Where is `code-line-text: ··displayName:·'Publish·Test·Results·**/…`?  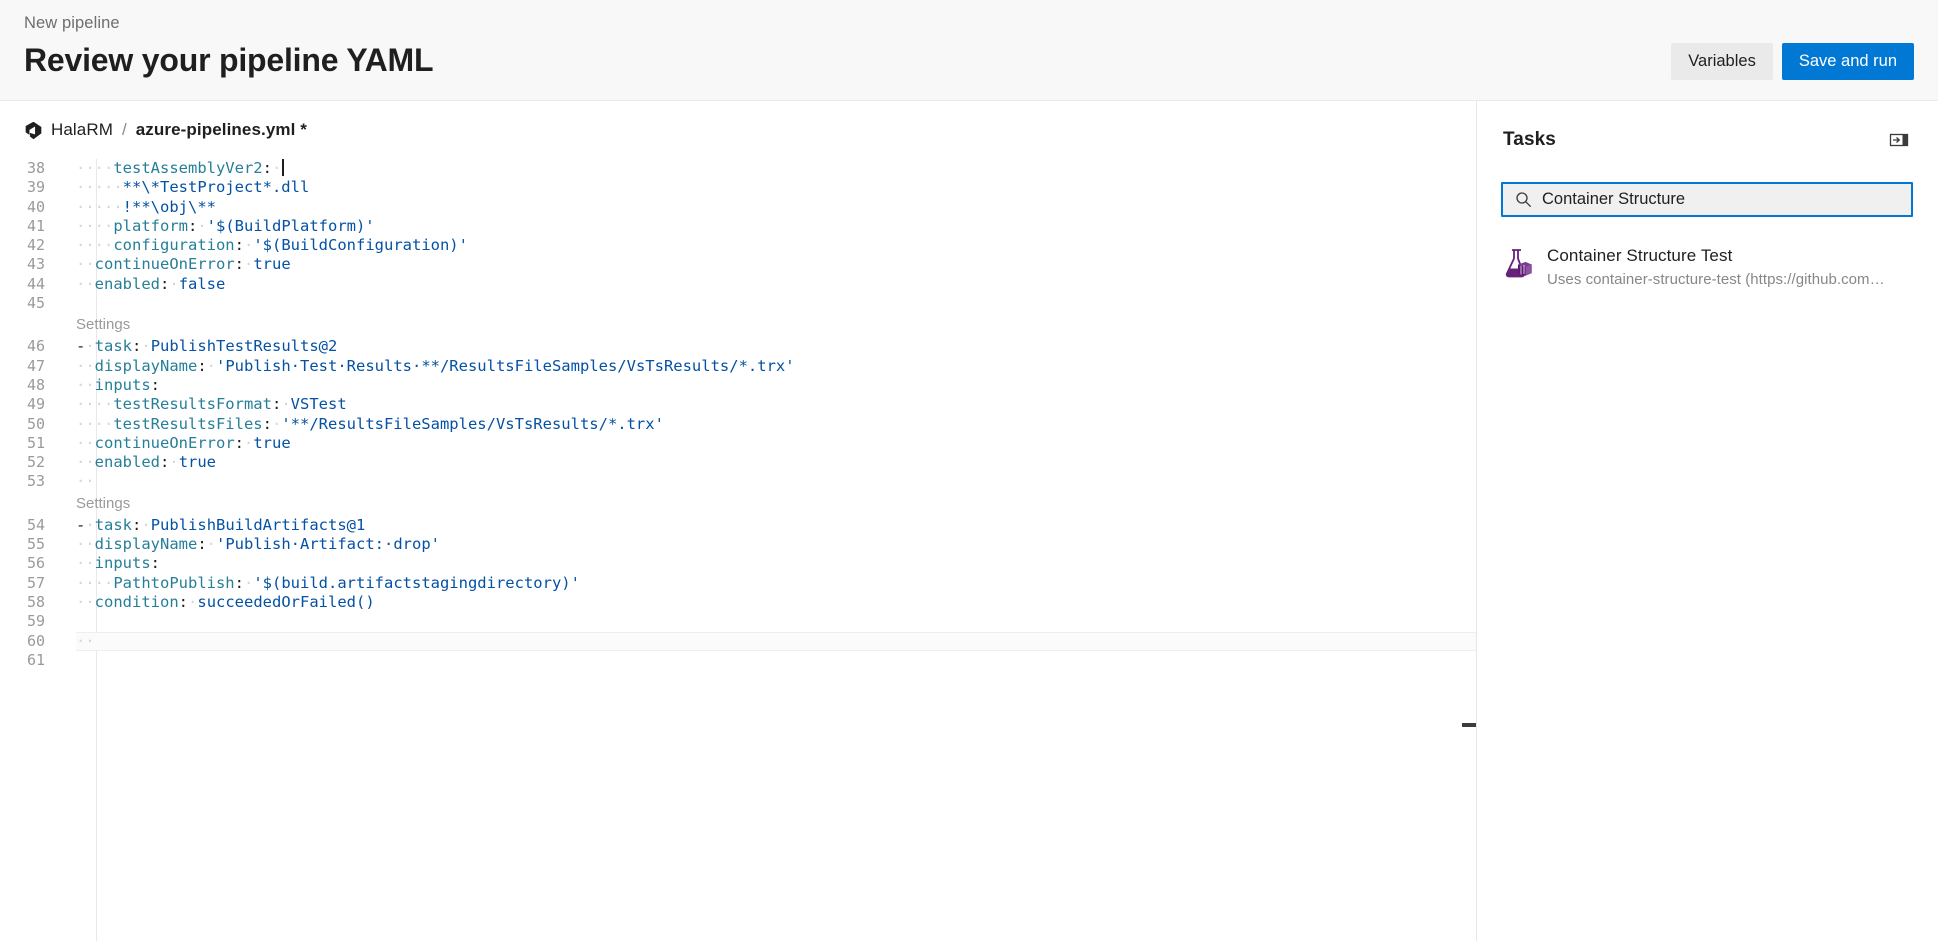
code-line-text: ··displayName:·'Publish·Test·Results·**/… is located at coordinates (766, 366).